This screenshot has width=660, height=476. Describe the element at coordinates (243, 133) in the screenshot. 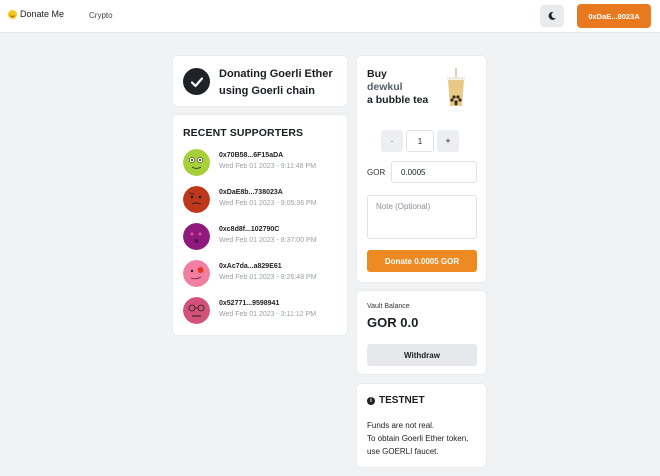

I see `supporters-heading: RECENT SUPPORTERS` at that location.